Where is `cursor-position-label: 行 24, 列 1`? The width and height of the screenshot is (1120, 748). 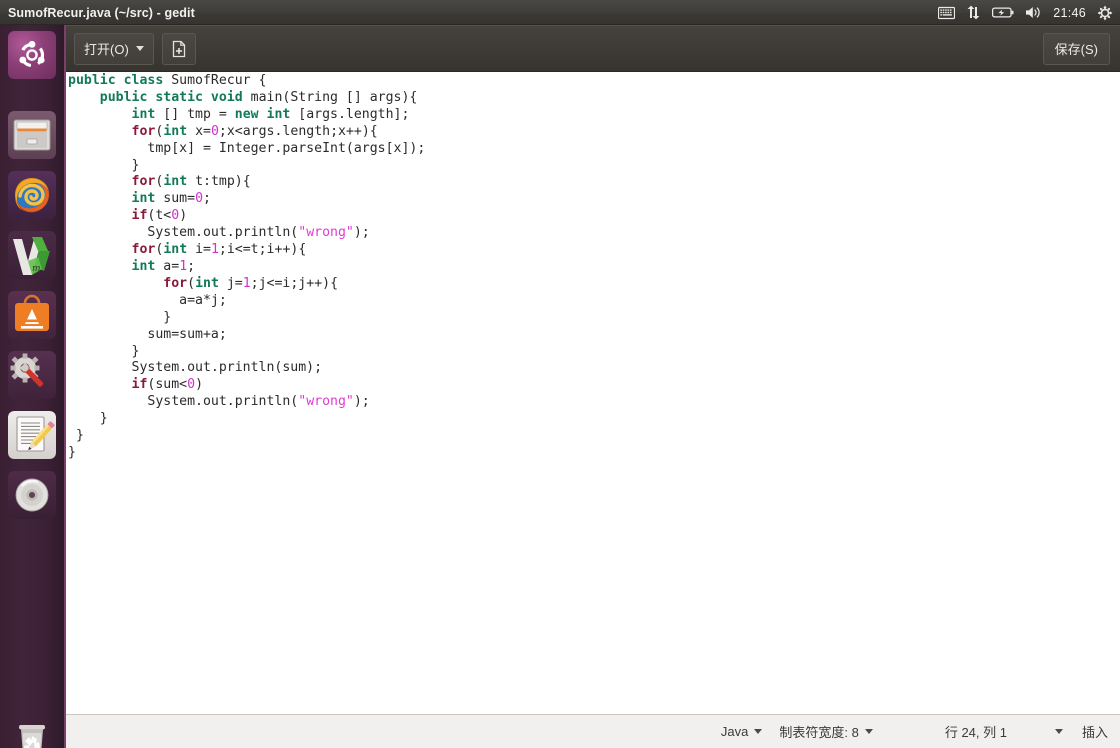 cursor-position-label: 行 24, 列 1 is located at coordinates (975, 732).